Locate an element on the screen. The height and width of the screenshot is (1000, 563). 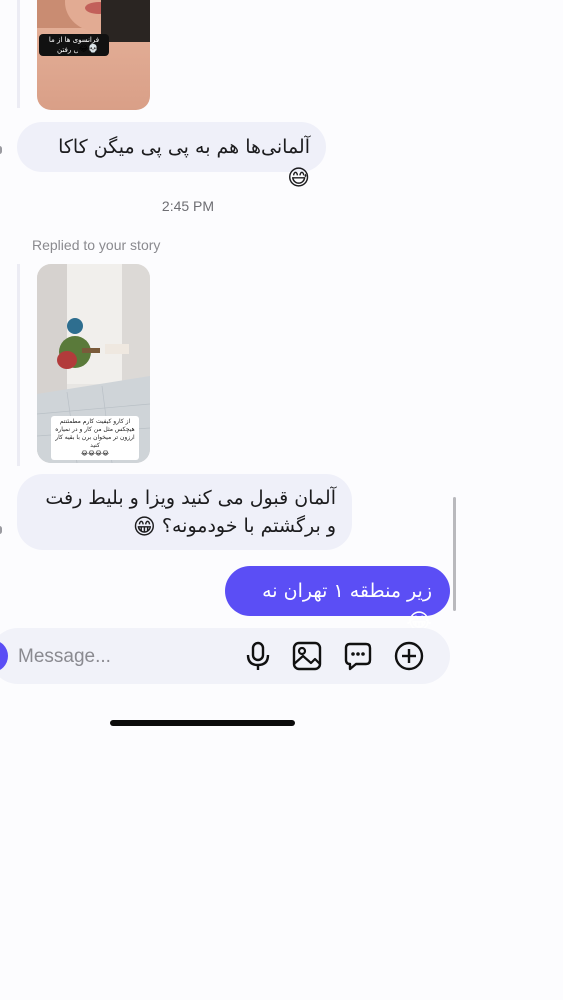
microphone-icon is located at coordinates (258, 656).